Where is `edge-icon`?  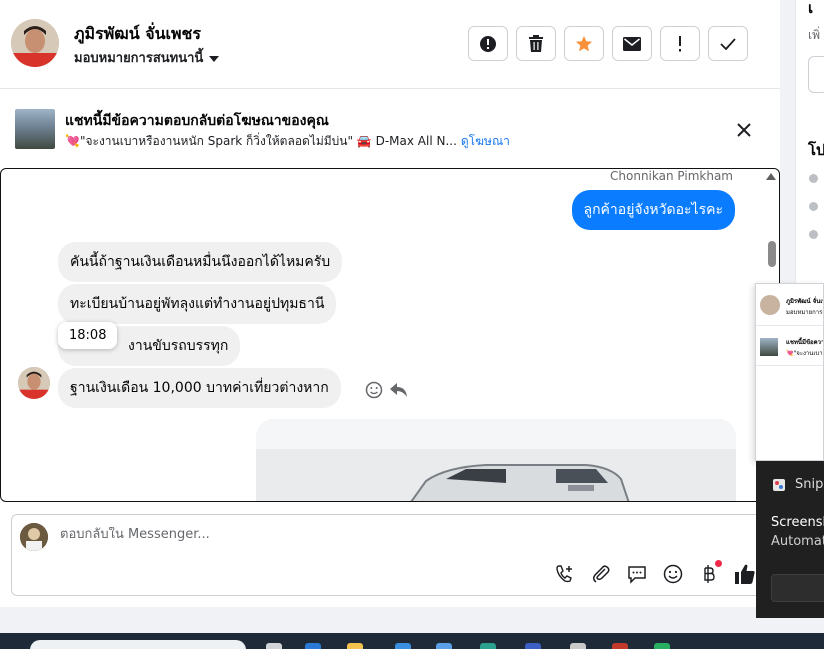 edge-icon is located at coordinates (313, 646).